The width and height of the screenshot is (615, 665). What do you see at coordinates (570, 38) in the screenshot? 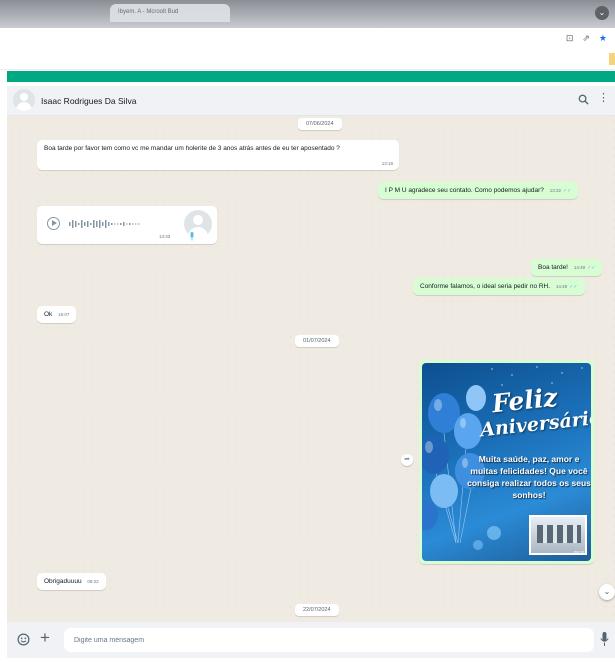
I see `google-lens-icon: ⊡` at bounding box center [570, 38].